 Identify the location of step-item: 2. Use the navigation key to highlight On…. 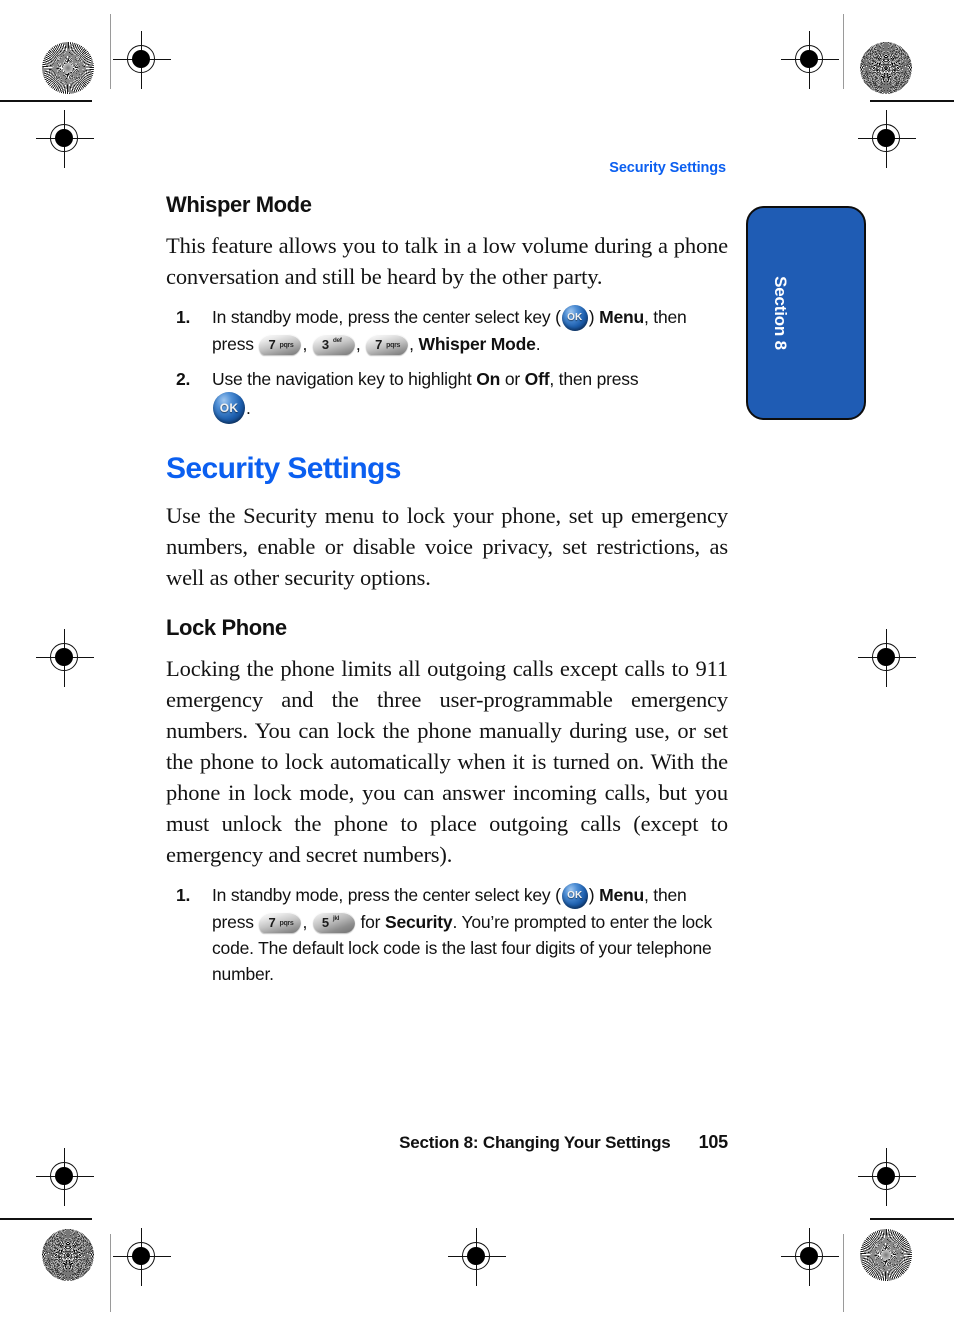
(447, 395).